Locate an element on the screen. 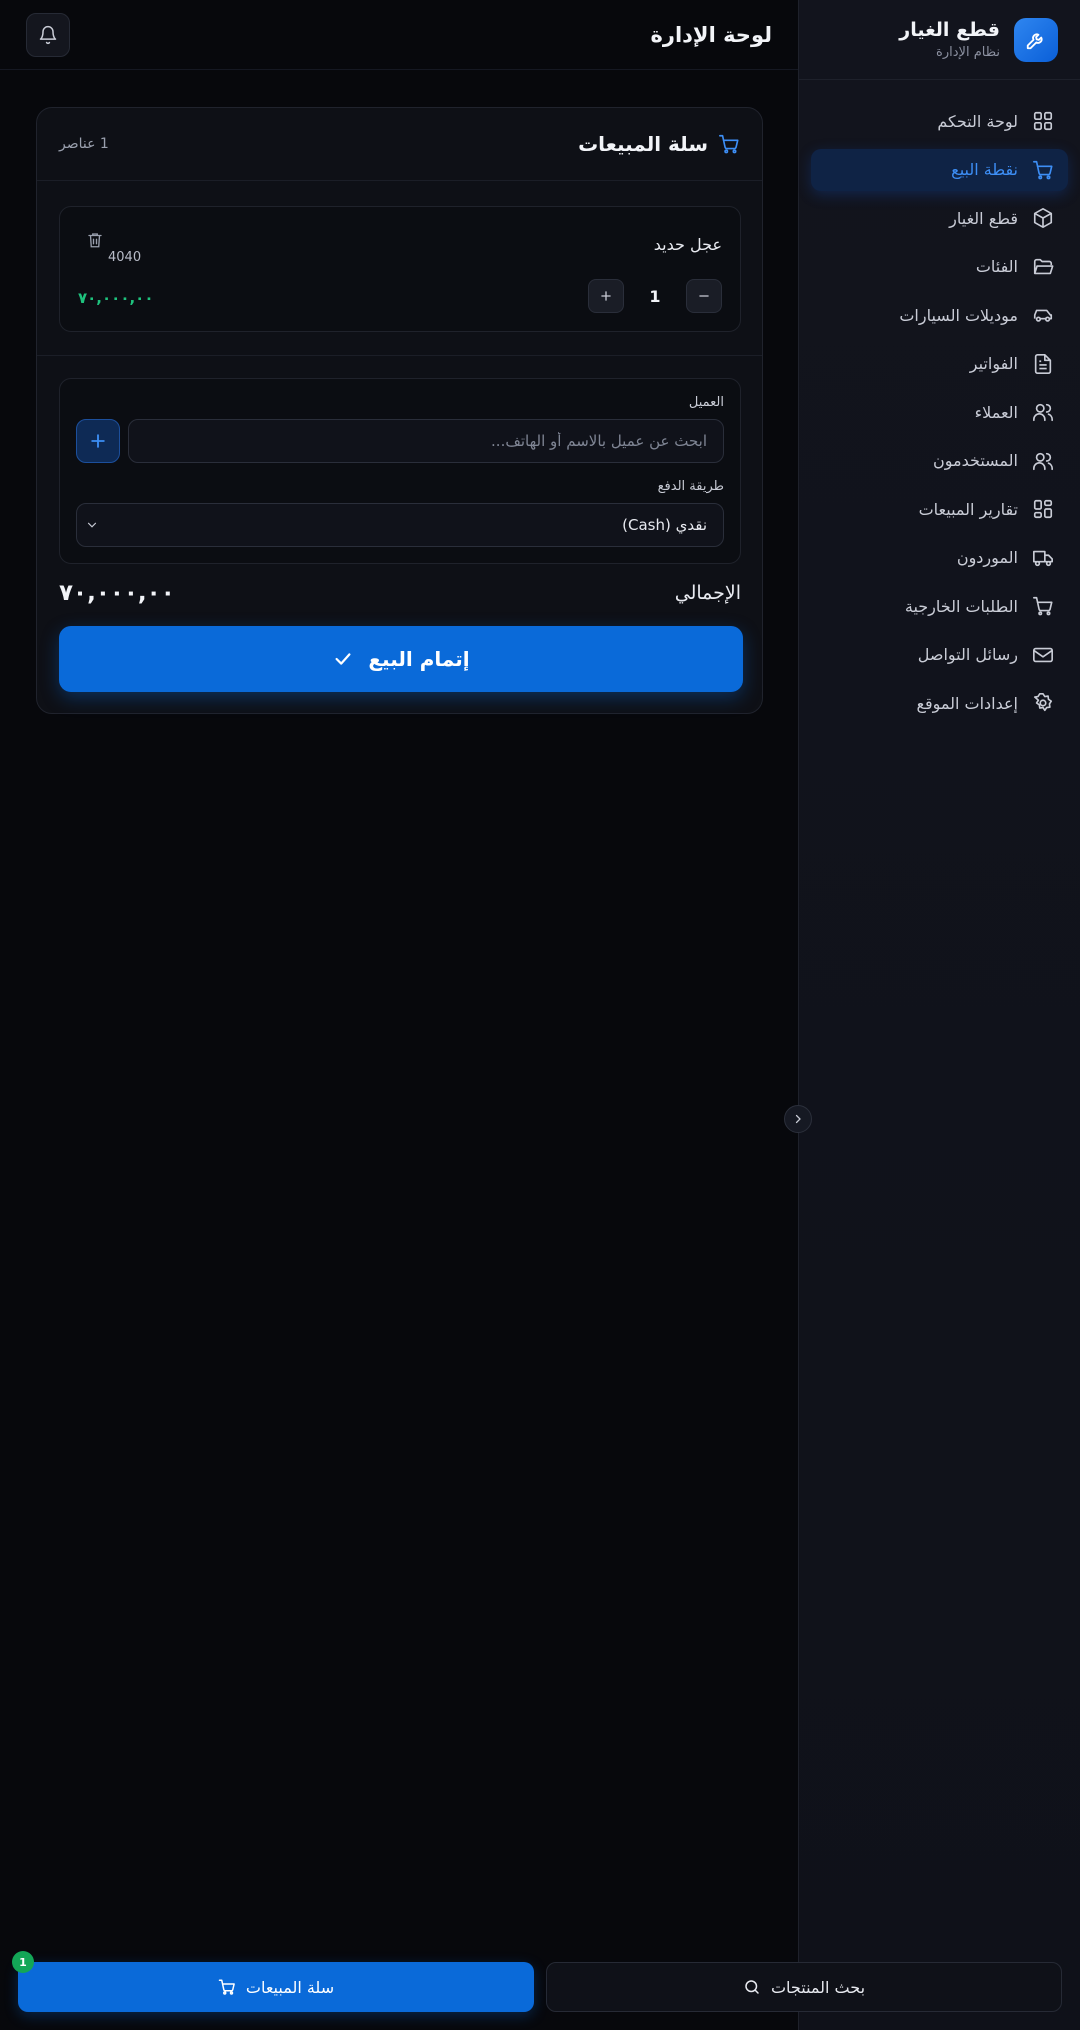 The width and height of the screenshot is (1080, 2030). brand-title: قطع الغيار is located at coordinates (949, 30).